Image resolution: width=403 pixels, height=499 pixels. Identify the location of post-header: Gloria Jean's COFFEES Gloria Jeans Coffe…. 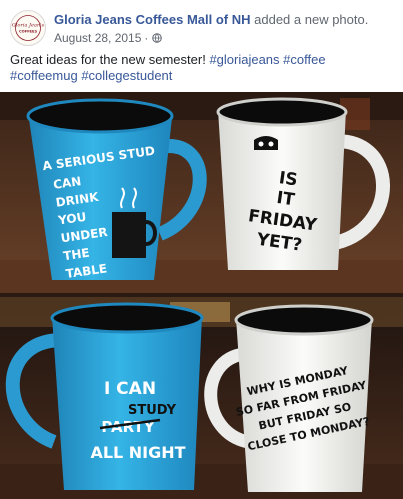
(205, 28).